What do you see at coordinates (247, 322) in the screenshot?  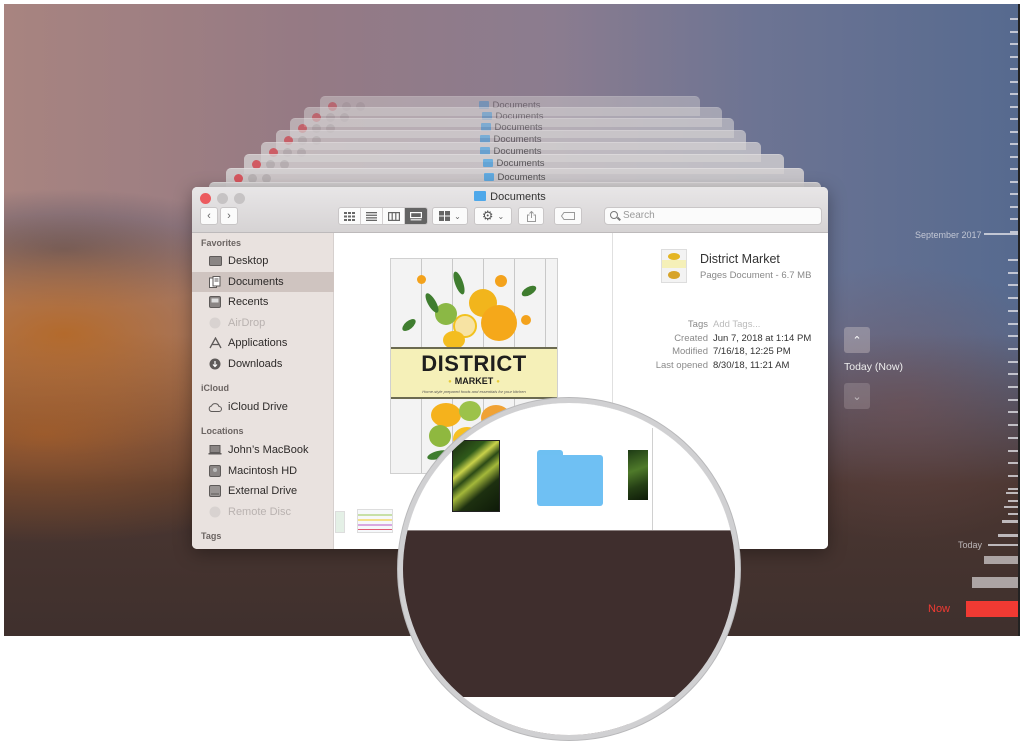 I see `sidebar-item-label: AirDrop` at bounding box center [247, 322].